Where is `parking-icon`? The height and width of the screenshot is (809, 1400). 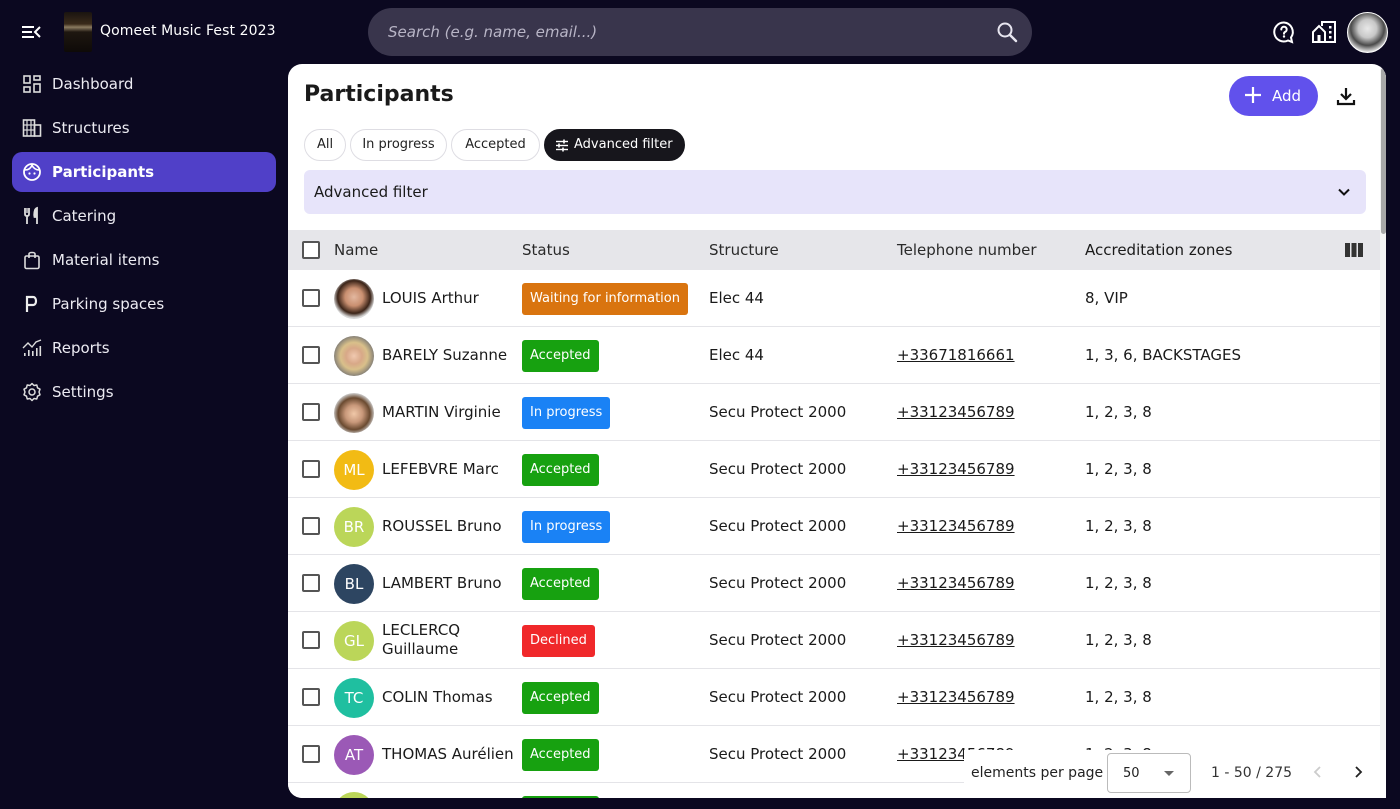 parking-icon is located at coordinates (31, 303).